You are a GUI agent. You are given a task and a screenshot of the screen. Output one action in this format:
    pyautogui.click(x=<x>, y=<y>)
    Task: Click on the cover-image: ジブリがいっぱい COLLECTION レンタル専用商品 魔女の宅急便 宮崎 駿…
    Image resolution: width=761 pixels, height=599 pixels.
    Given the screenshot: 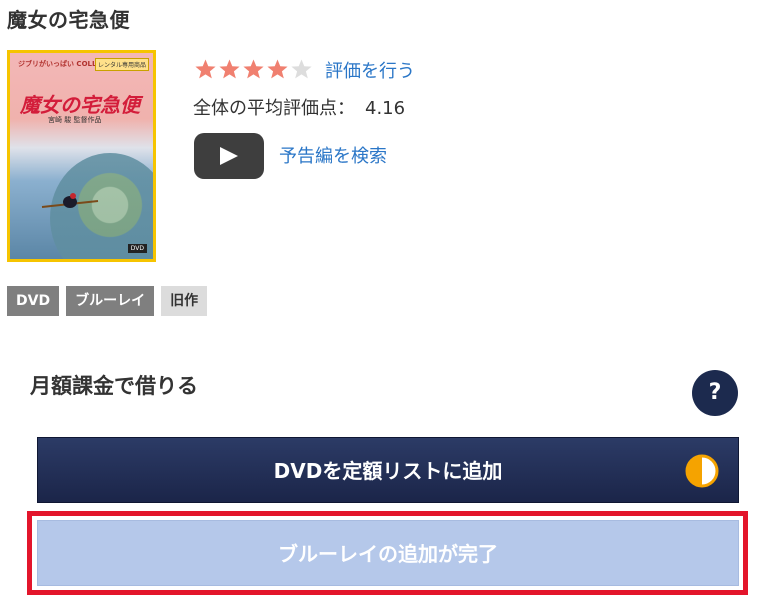 What is the action you would take?
    pyautogui.click(x=81, y=156)
    